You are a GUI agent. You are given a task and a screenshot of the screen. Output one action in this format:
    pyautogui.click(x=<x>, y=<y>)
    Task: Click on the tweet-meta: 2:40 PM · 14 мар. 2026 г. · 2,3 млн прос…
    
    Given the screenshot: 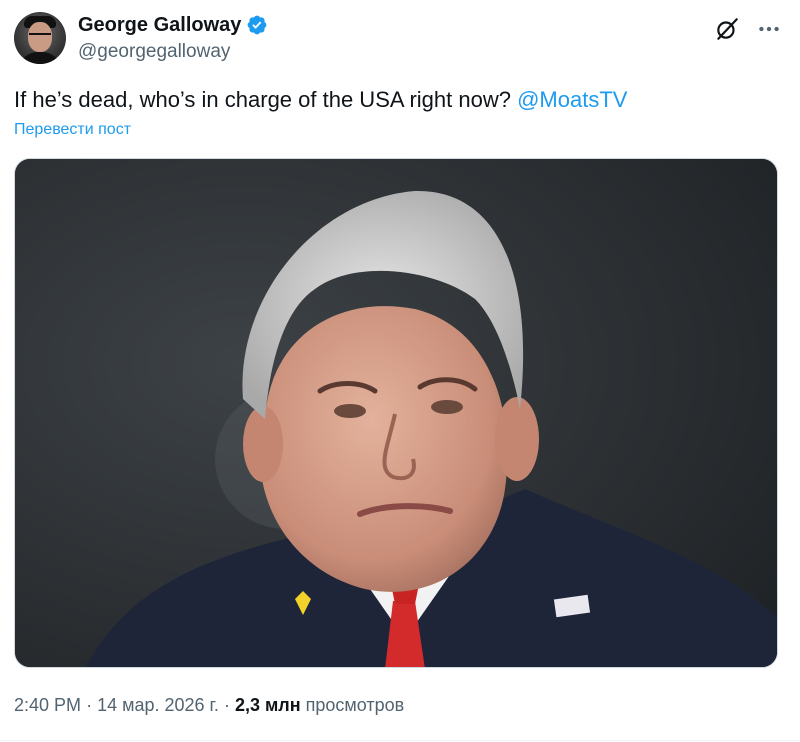 What is the action you would take?
    pyautogui.click(x=209, y=705)
    